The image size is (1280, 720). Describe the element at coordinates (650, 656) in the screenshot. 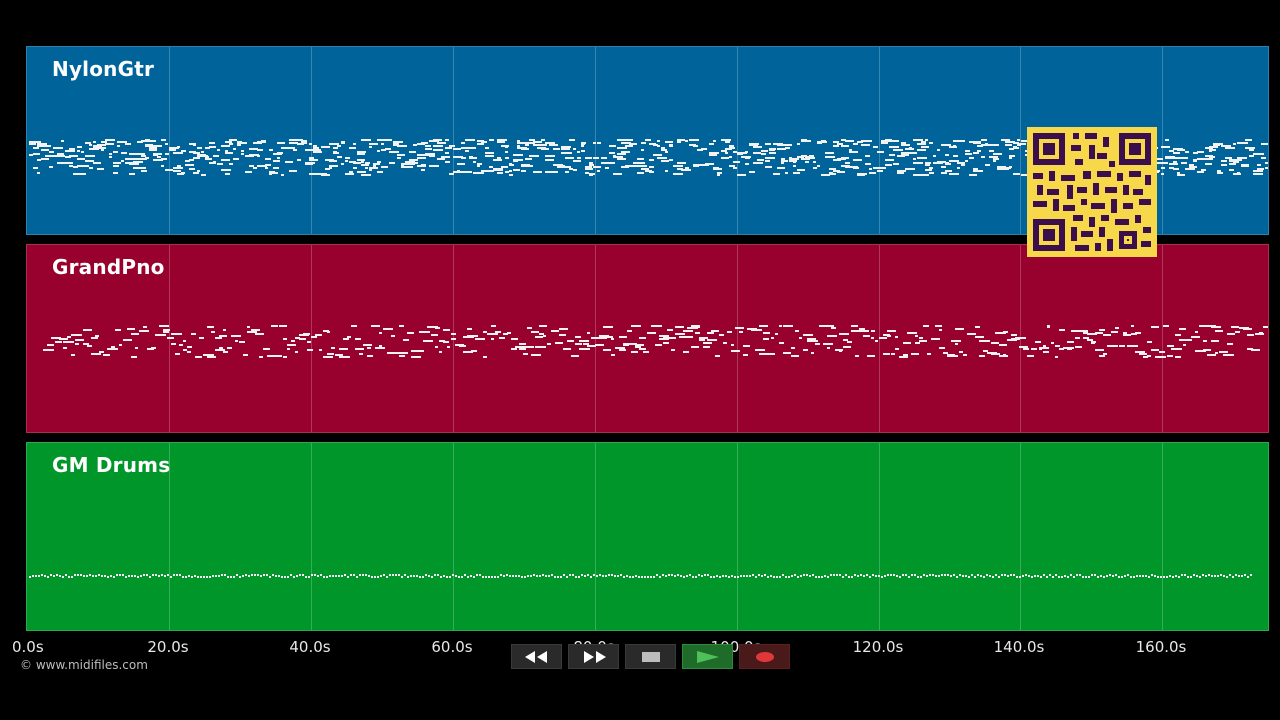

I see `stop-button` at that location.